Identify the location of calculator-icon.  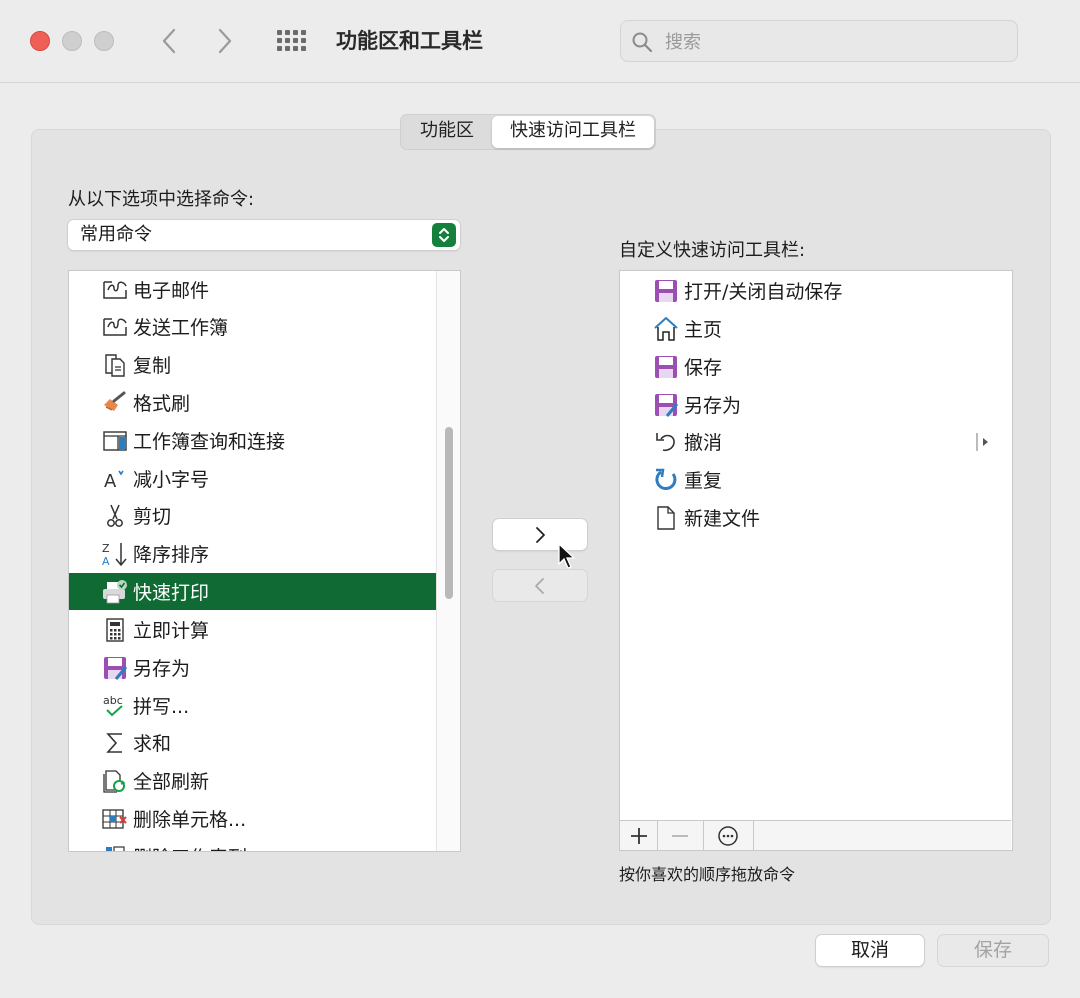
(115, 630).